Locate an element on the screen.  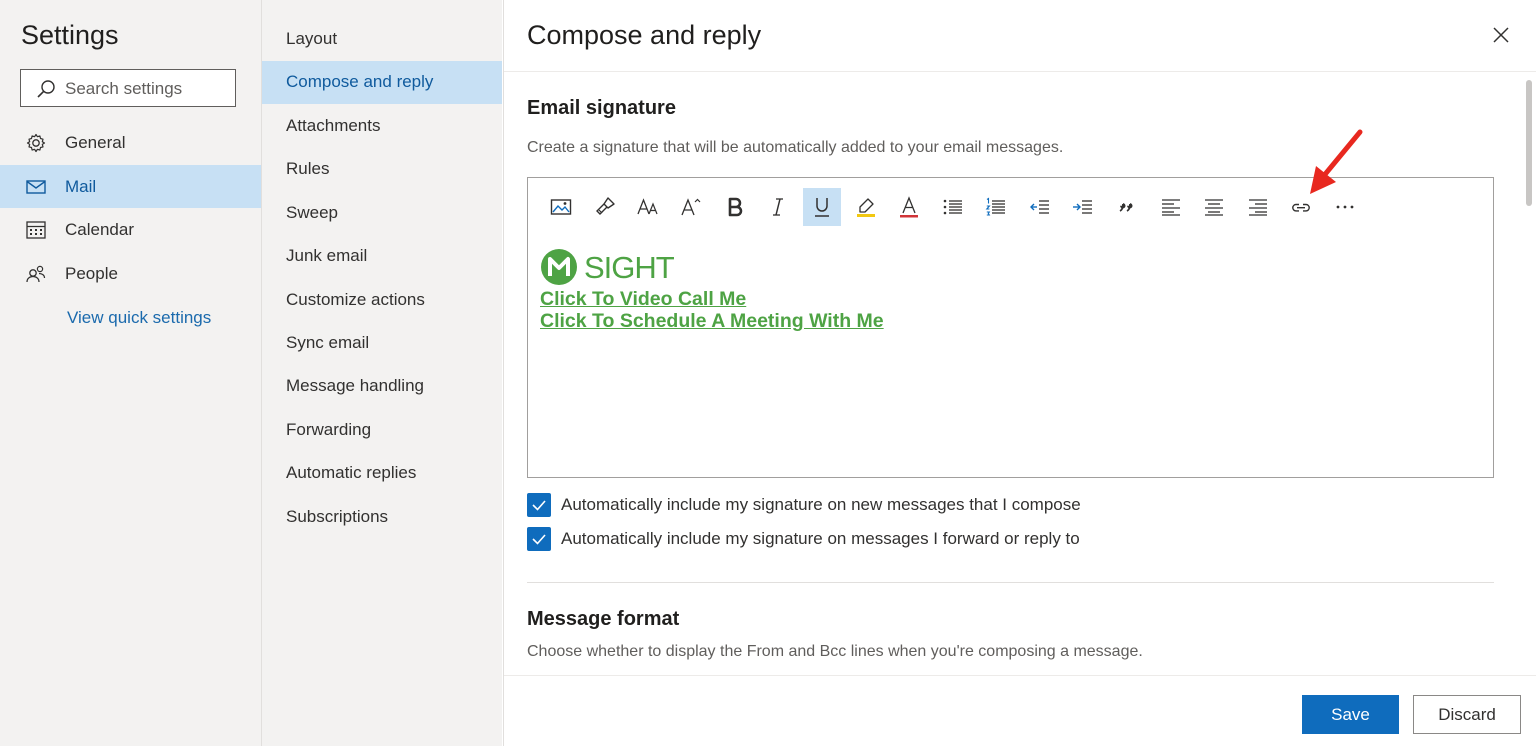
include-signature-new-checkbox is located at coordinates (539, 505).